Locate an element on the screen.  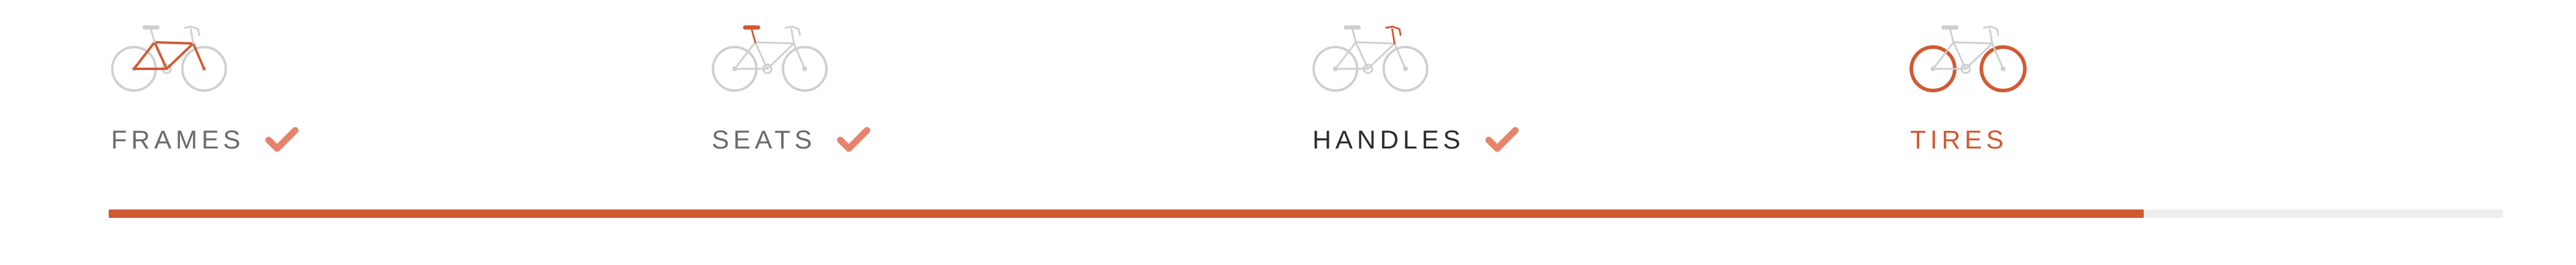
bicycle-frame-icon is located at coordinates (169, 59).